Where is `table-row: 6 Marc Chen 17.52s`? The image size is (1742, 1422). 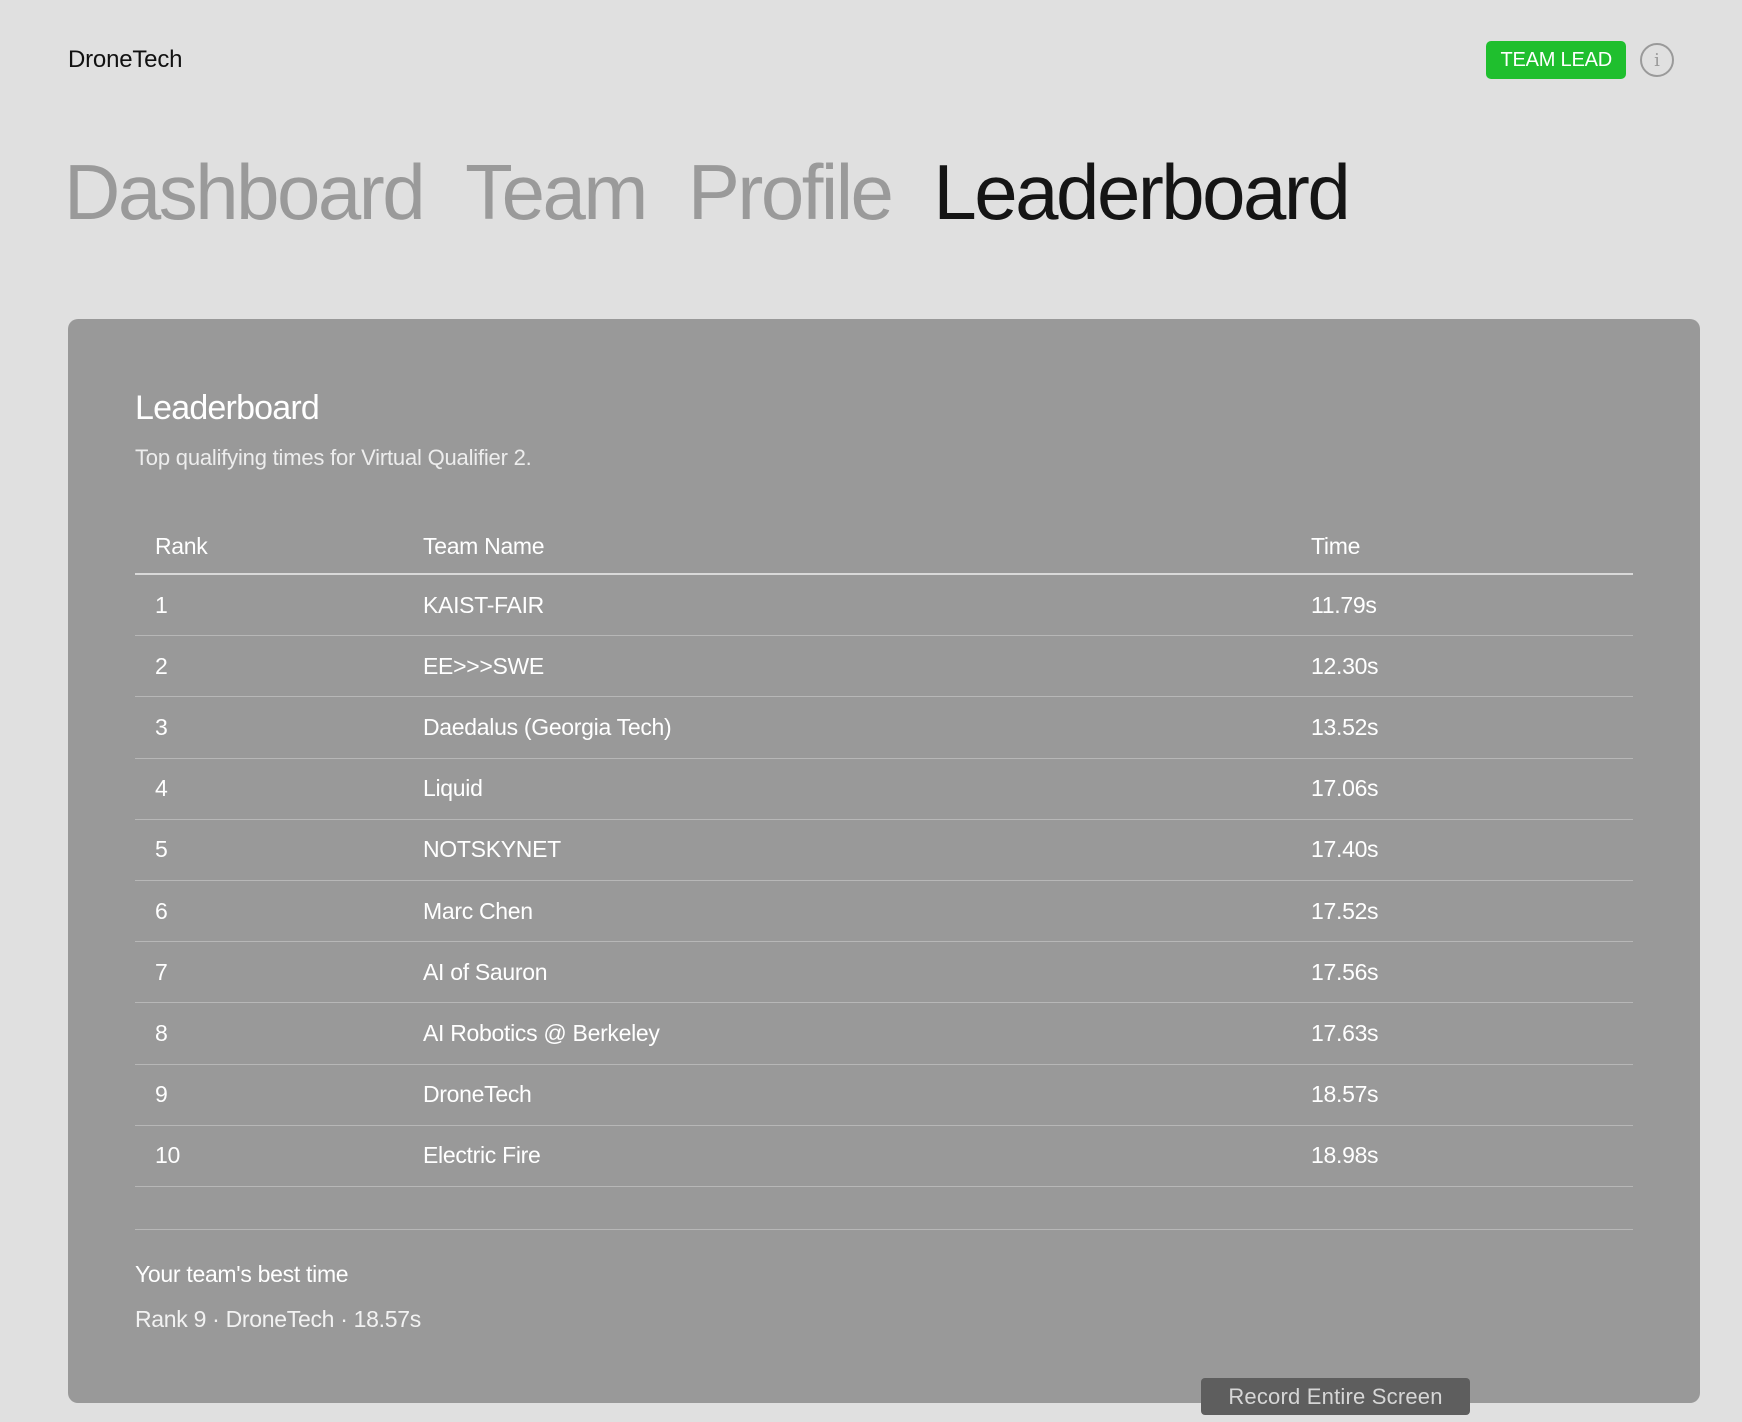 table-row: 6 Marc Chen 17.52s is located at coordinates (884, 912).